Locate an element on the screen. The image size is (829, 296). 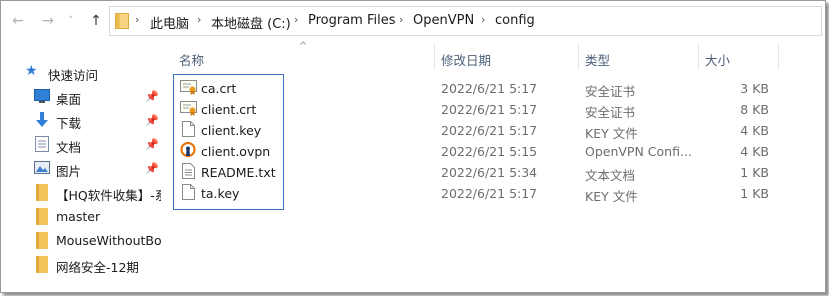
column-header-size: 大小 is located at coordinates (717, 59).